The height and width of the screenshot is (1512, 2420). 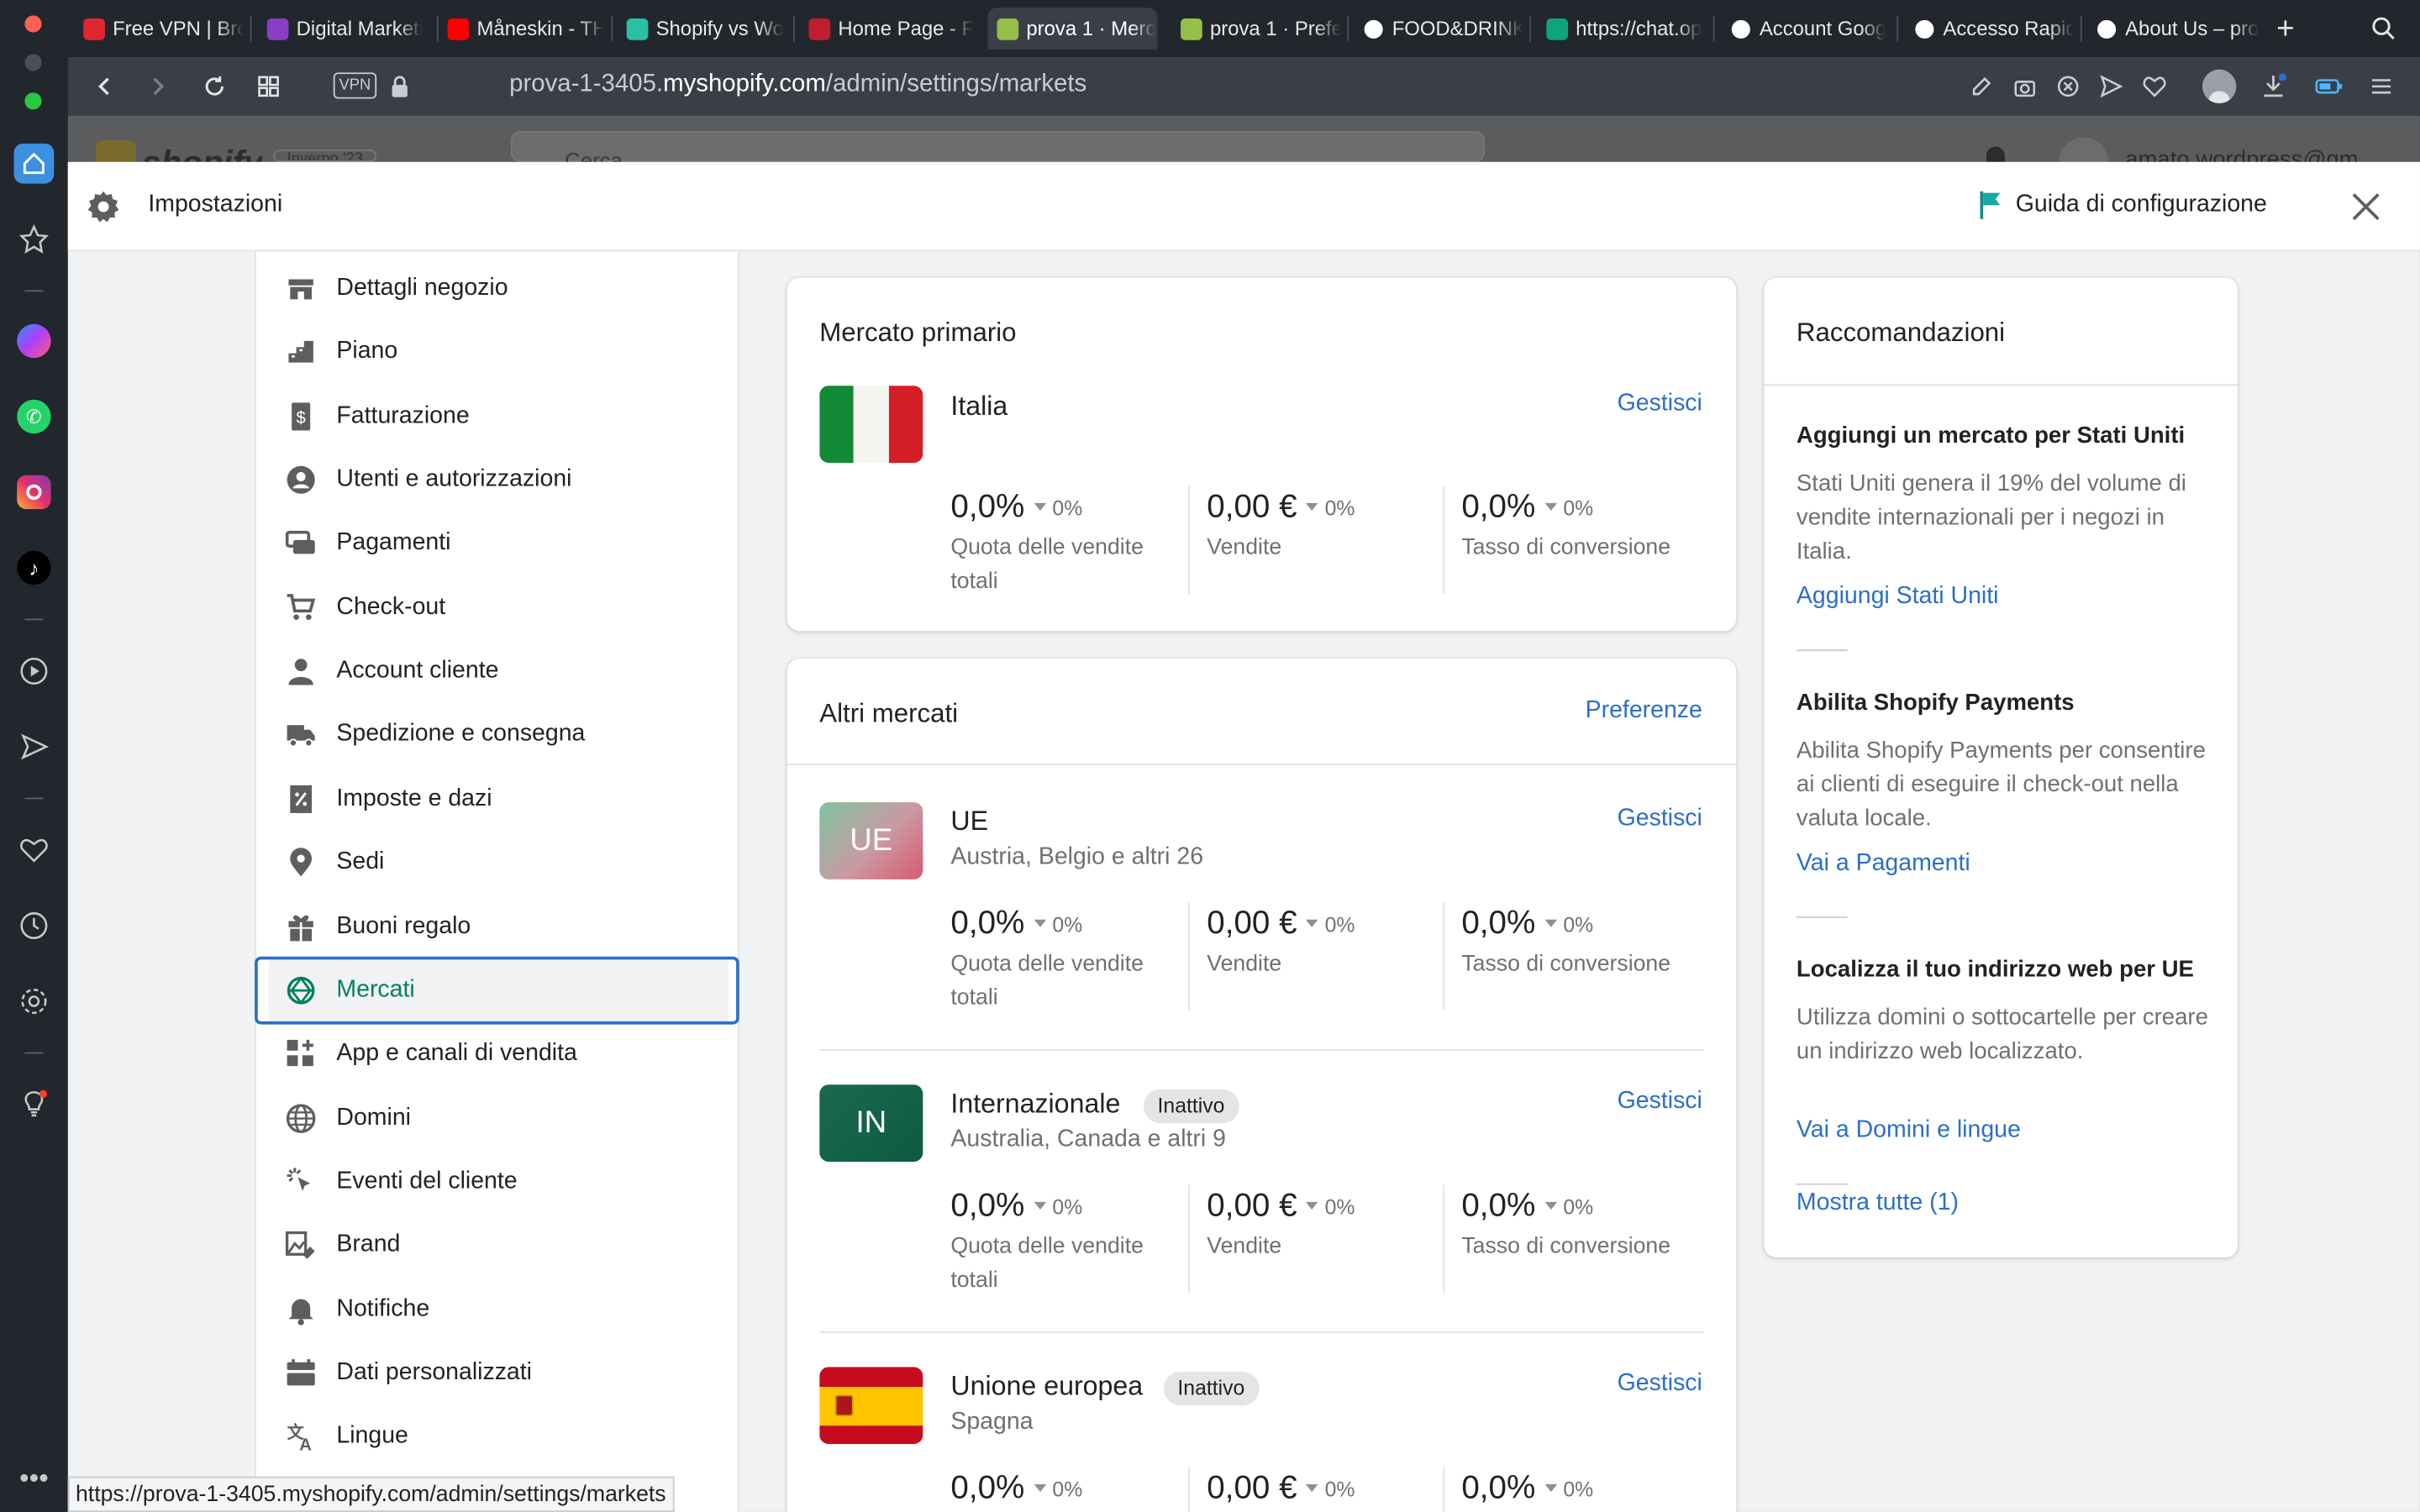 What do you see at coordinates (34, 747) in the screenshot?
I see `send-icon` at bounding box center [34, 747].